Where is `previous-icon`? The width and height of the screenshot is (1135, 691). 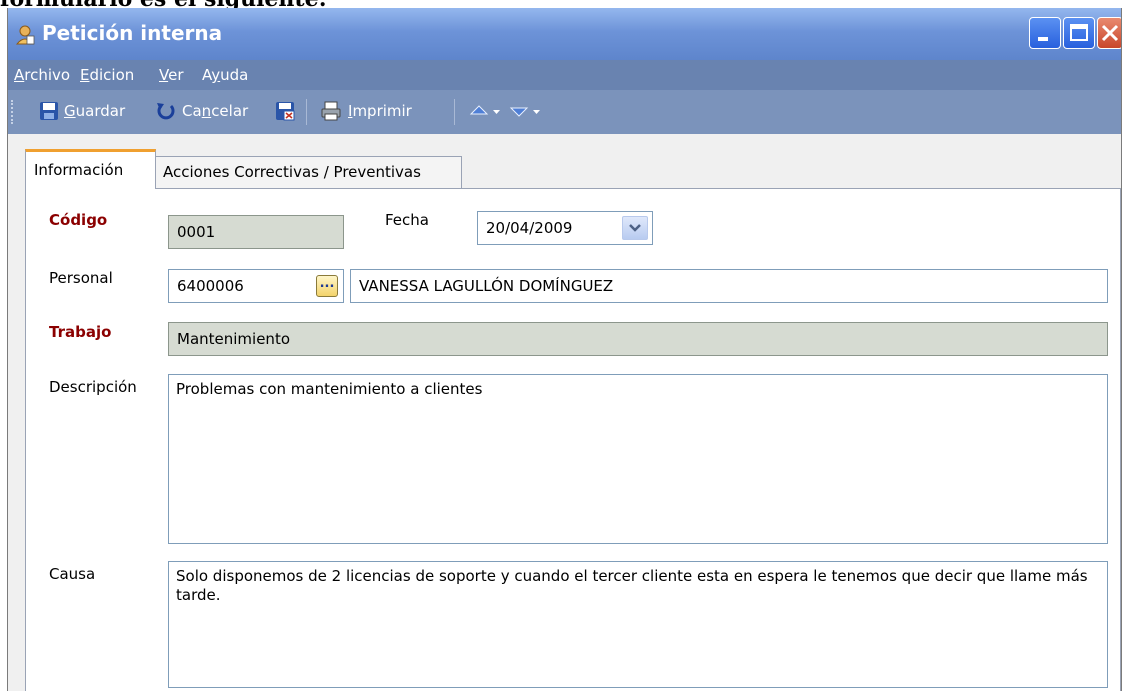 previous-icon is located at coordinates (486, 111).